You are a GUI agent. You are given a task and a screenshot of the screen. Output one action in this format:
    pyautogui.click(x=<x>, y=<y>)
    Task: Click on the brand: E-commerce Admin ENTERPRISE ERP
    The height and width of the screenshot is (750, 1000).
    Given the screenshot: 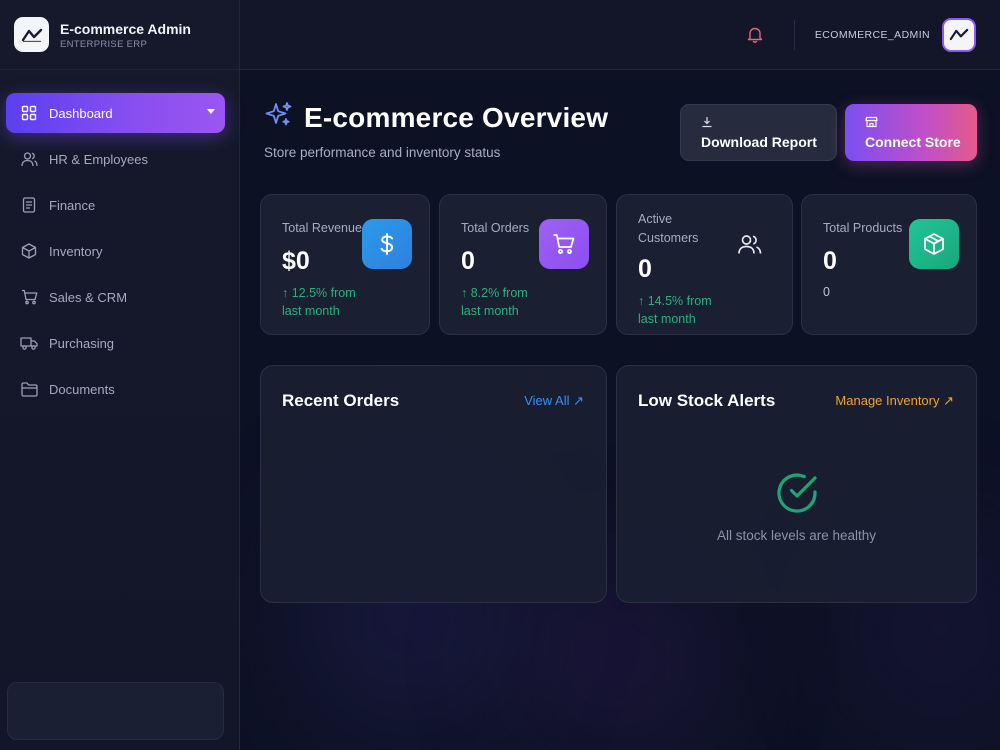 What is the action you would take?
    pyautogui.click(x=119, y=35)
    